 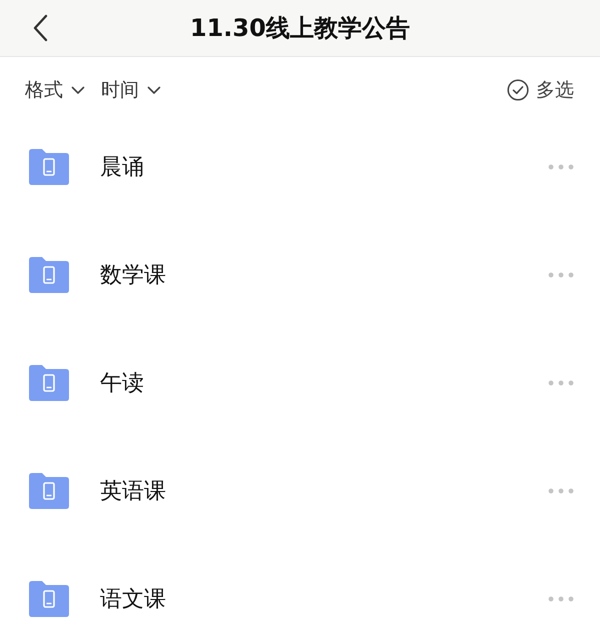 What do you see at coordinates (55, 90) in the screenshot?
I see `filter-dropdown: 格式` at bounding box center [55, 90].